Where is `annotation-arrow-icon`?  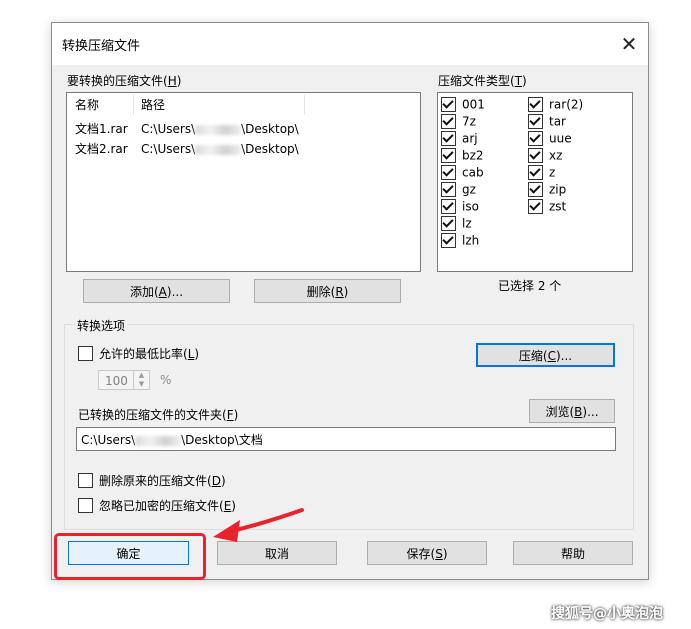
annotation-arrow-icon is located at coordinates (258, 525).